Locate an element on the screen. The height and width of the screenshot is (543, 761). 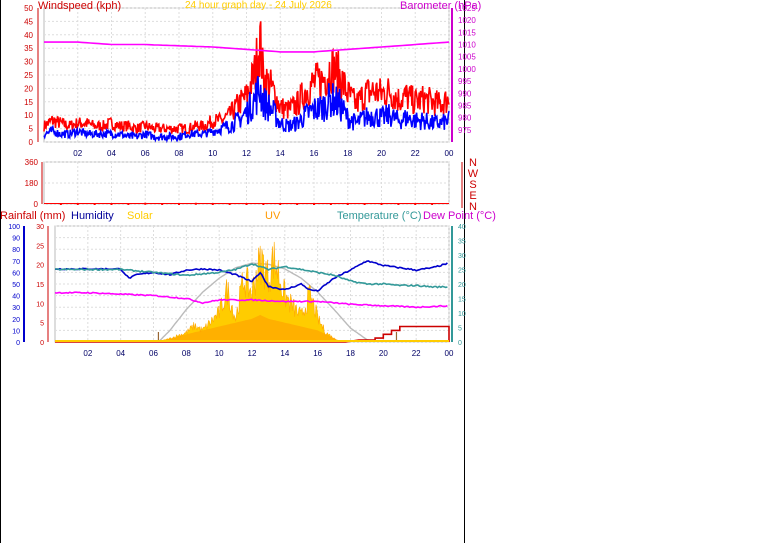
temperature-tick-label: 0 is located at coordinates (460, 343).